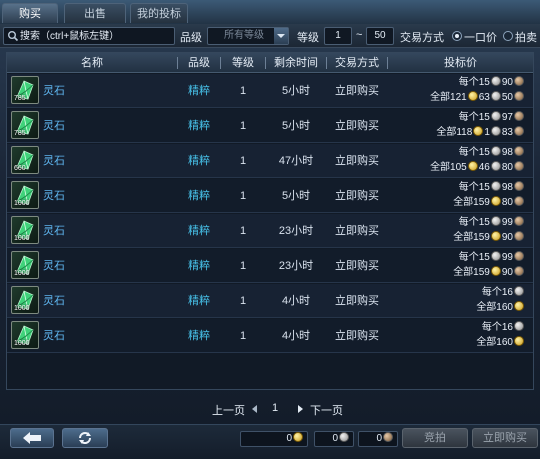 The width and height of the screenshot is (540, 459). What do you see at coordinates (270, 126) in the screenshot?
I see `table-row: 785 灵石 精粹 1 5小时 立即购买 每个15 97 全部118 1 83` at bounding box center [270, 126].